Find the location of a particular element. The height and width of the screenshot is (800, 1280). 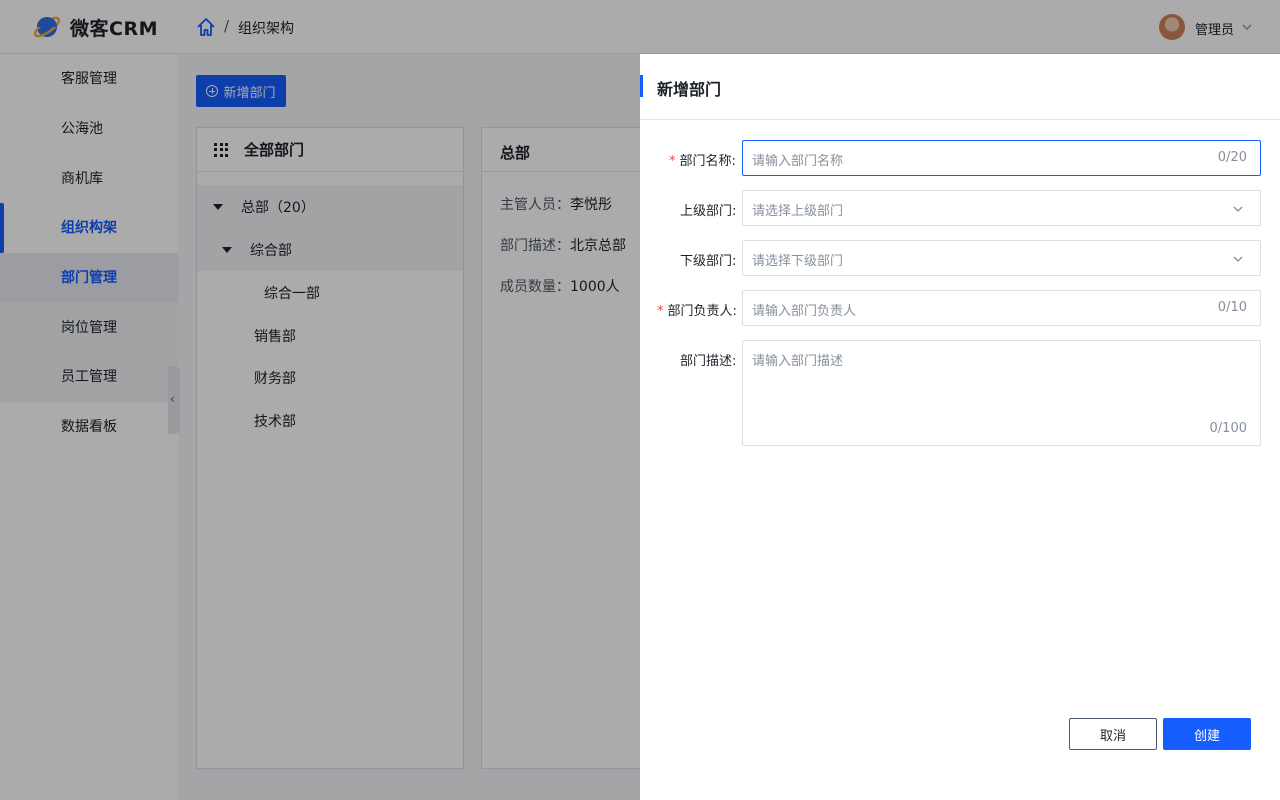

department-leader-label-text: 部门负责人: is located at coordinates (702, 311).